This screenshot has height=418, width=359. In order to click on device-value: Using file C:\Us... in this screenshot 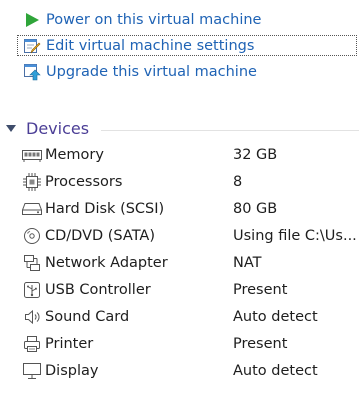, I will do `click(295, 235)`.